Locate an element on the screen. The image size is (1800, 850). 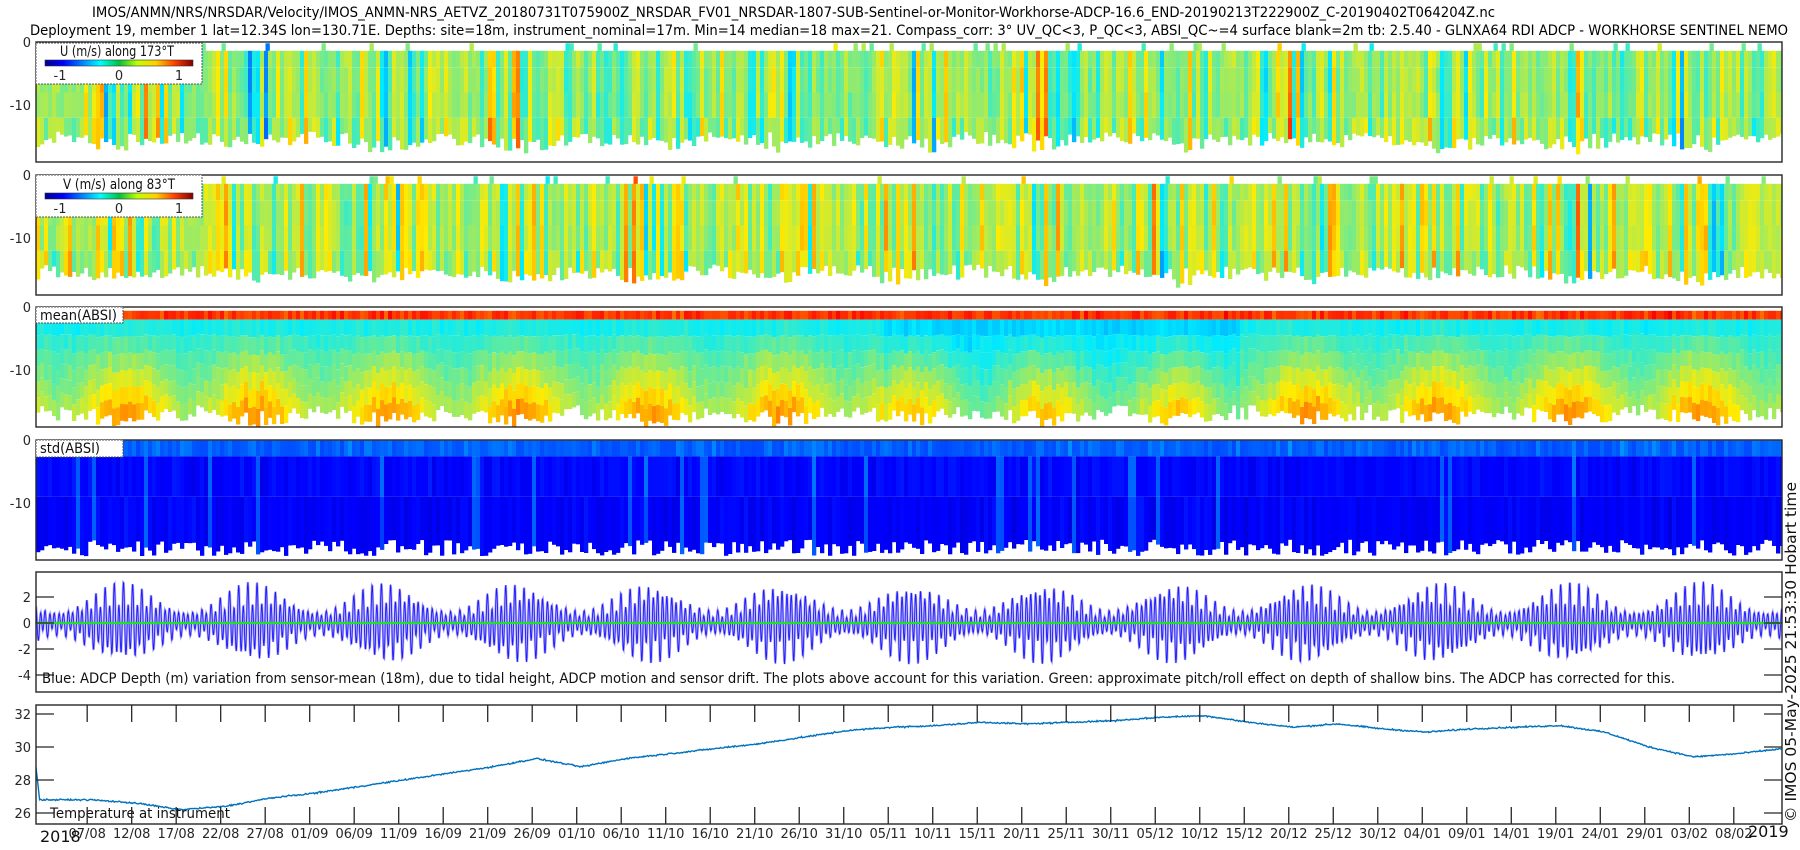
u-velocity-heatmap is located at coordinates (909, 99).